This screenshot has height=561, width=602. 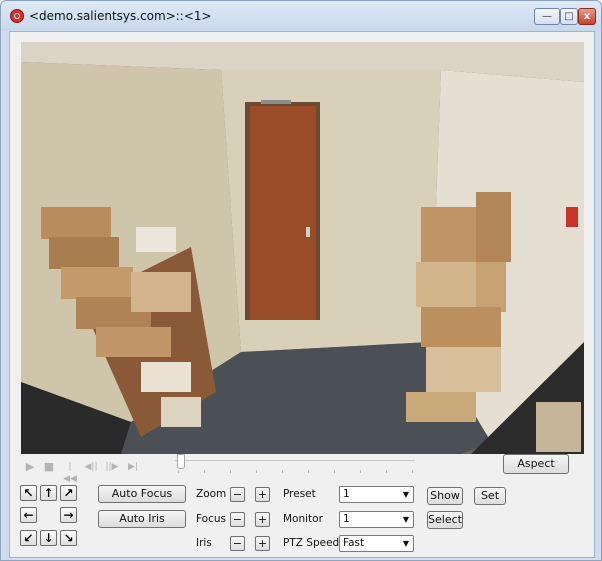 I want to click on auto-focus-button: Auto Focus, so click(x=142, y=494).